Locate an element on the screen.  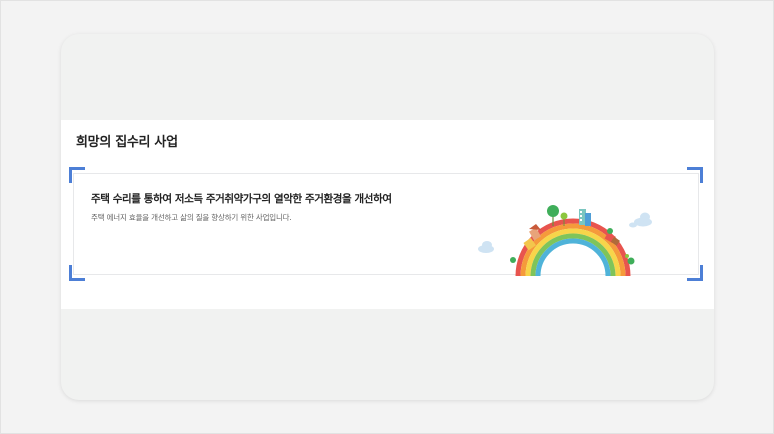
rainbow-city-illustration is located at coordinates (565, 240).